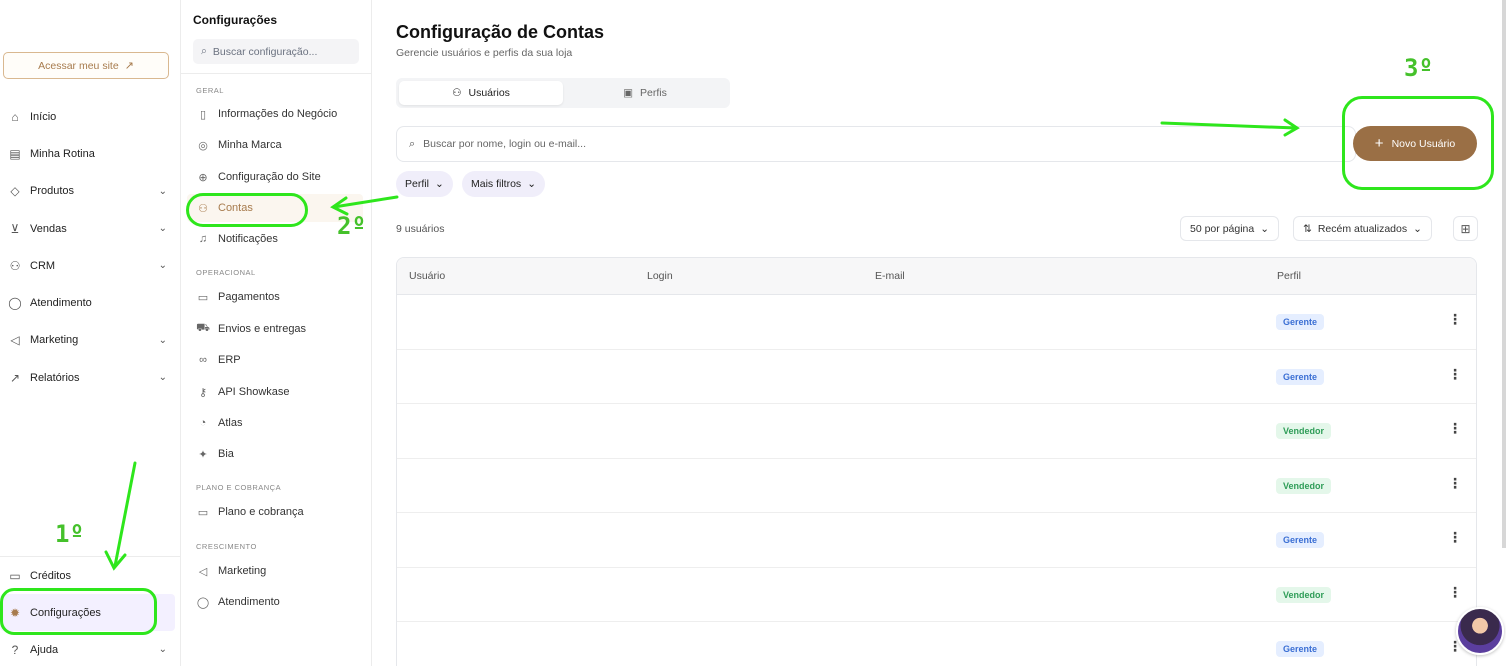 The height and width of the screenshot is (666, 1506). What do you see at coordinates (1379, 143) in the screenshot?
I see `plus-icon: +` at bounding box center [1379, 143].